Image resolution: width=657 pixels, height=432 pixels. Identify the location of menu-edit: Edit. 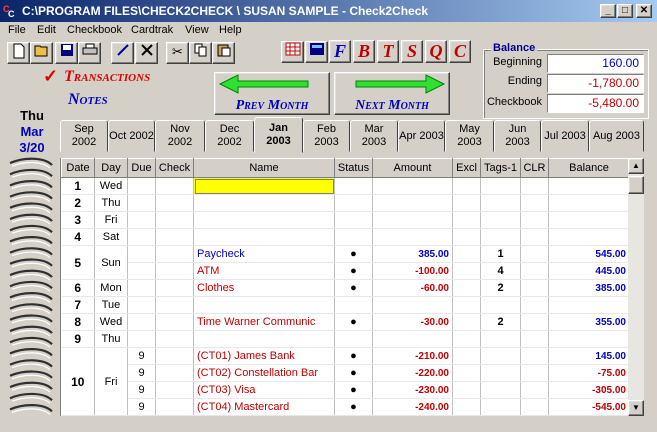
(46, 30).